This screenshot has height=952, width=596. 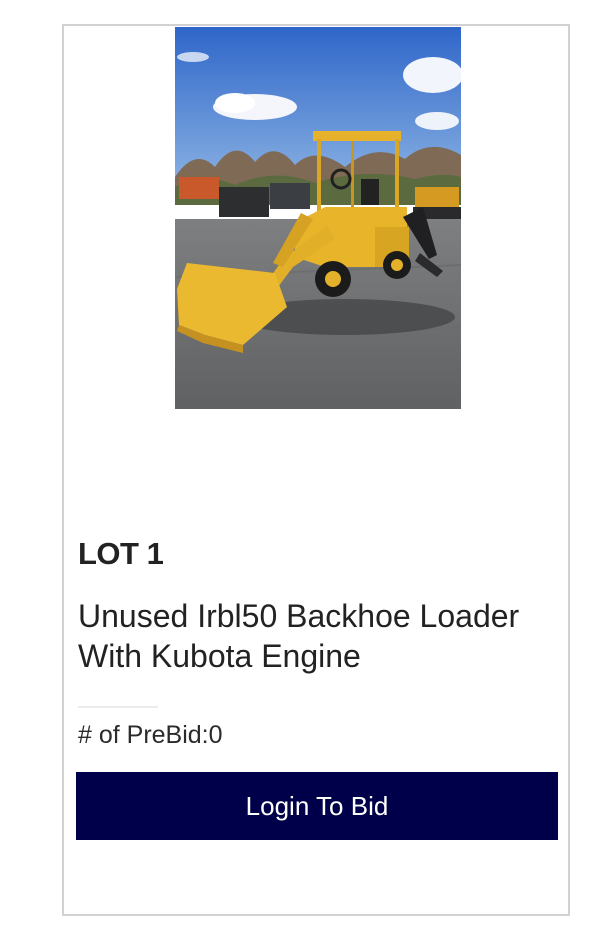 I want to click on login-to-bid-button: Login To Bid, so click(x=317, y=806).